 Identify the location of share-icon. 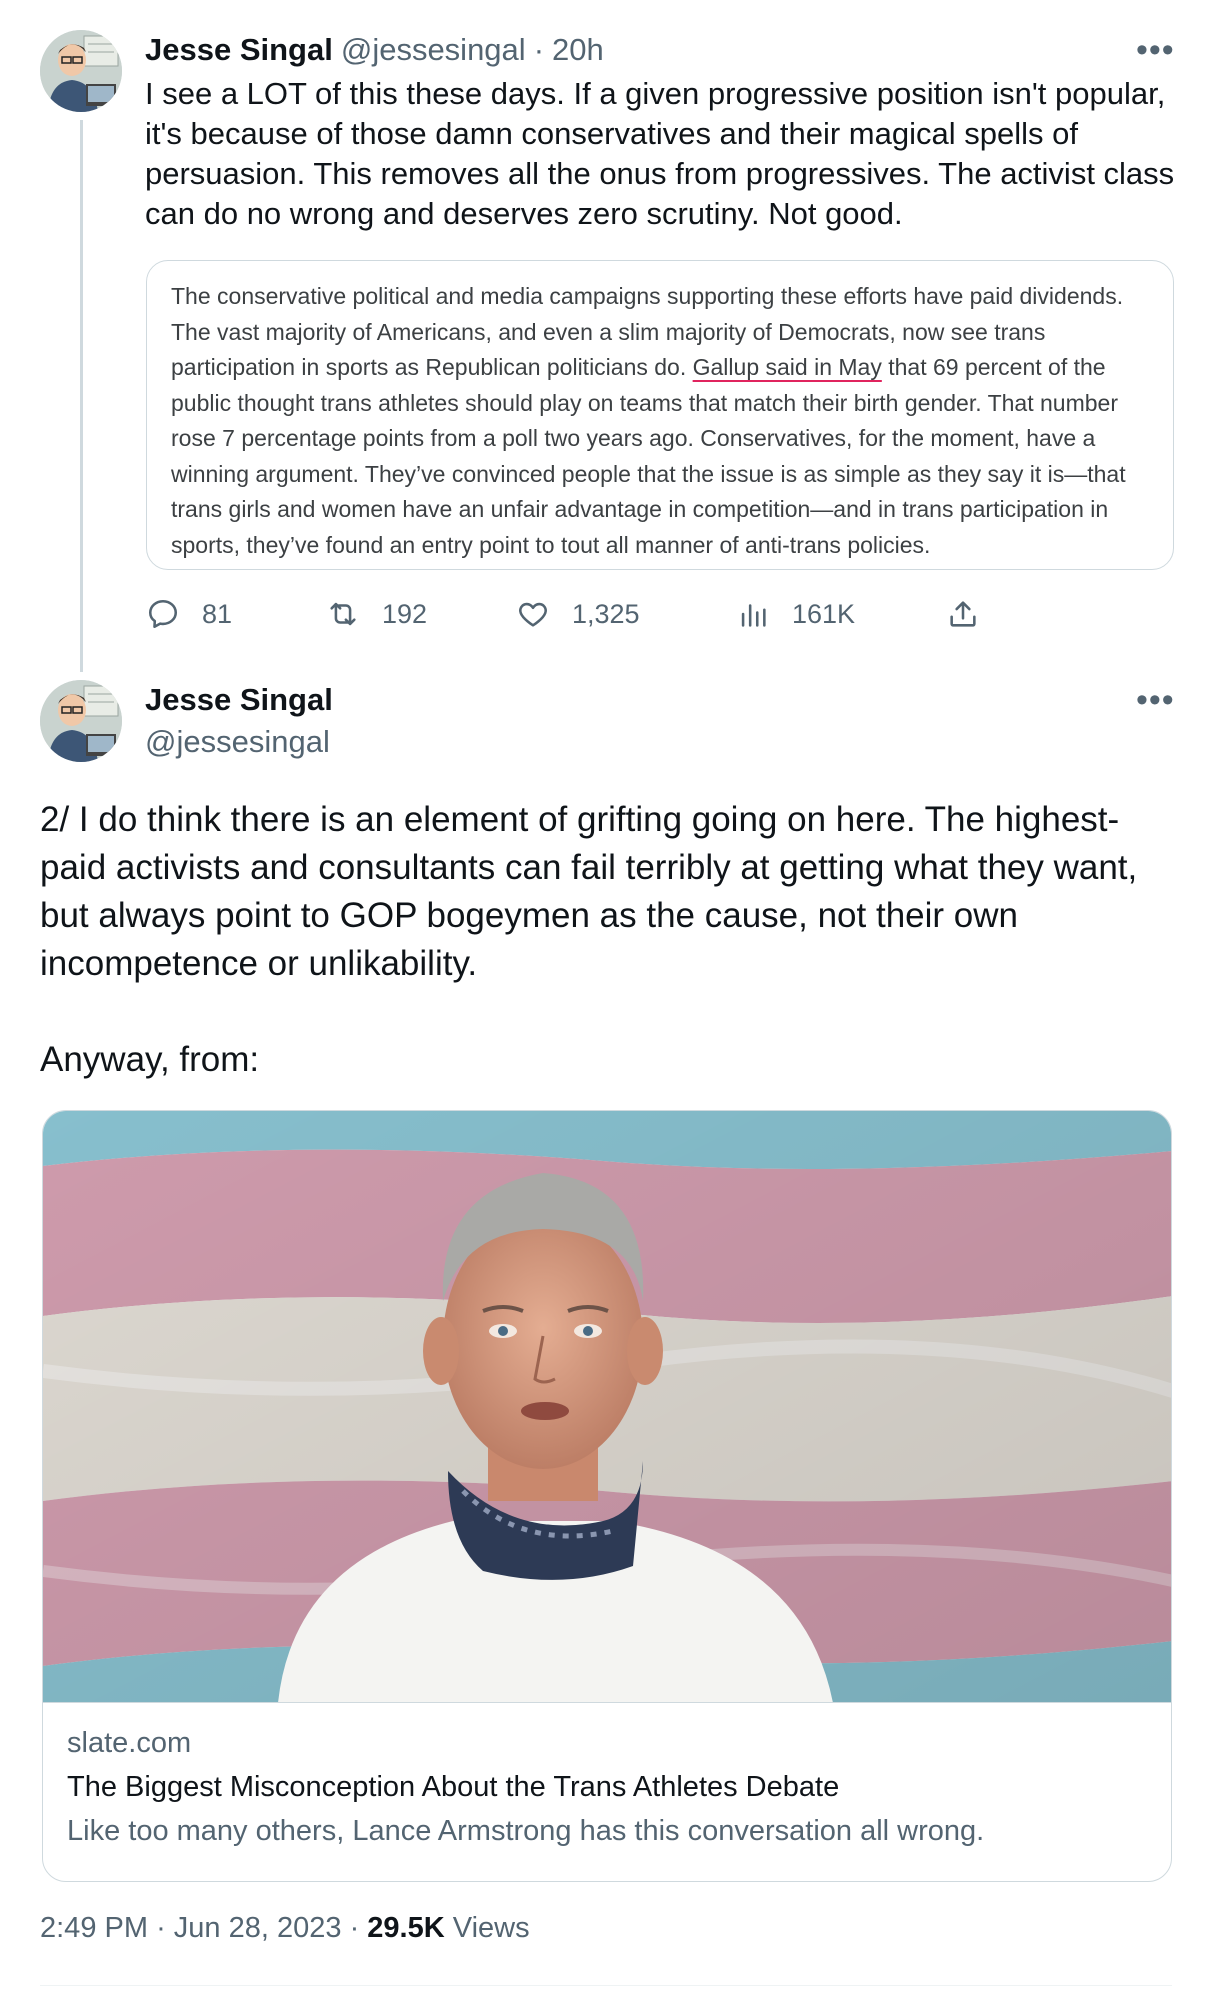
(963, 614).